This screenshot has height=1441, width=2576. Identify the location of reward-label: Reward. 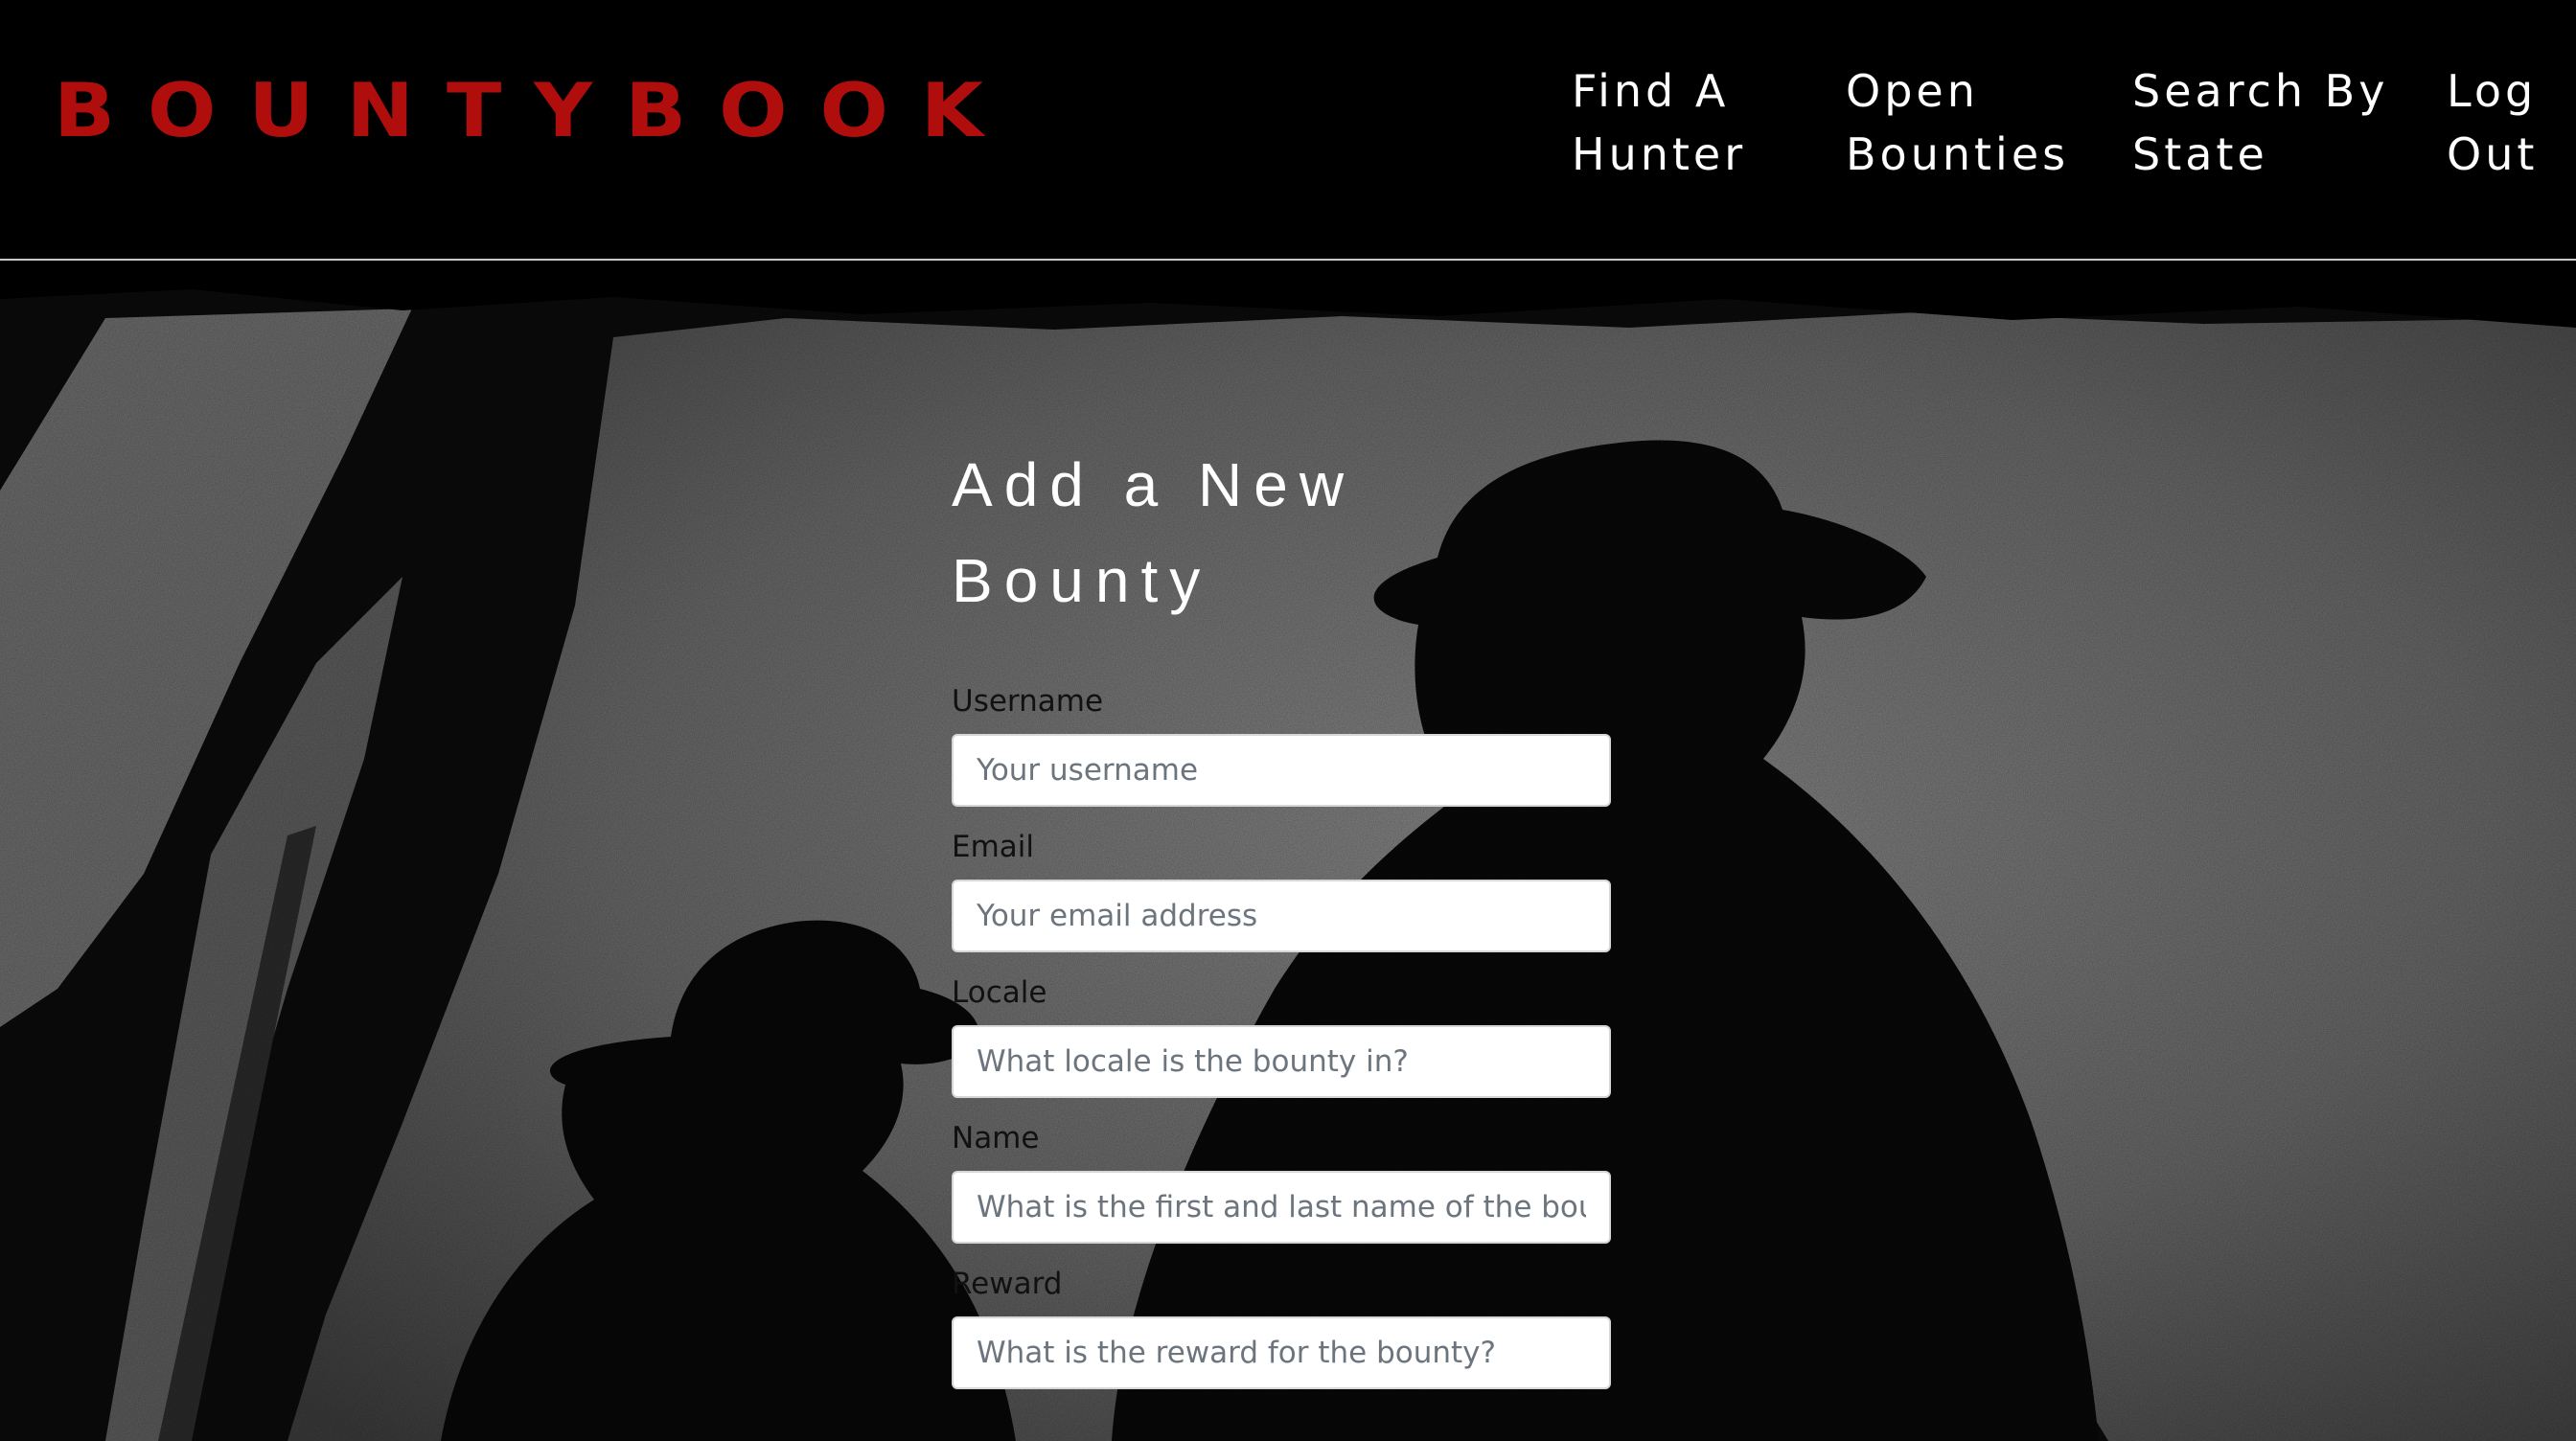
(1008, 1284).